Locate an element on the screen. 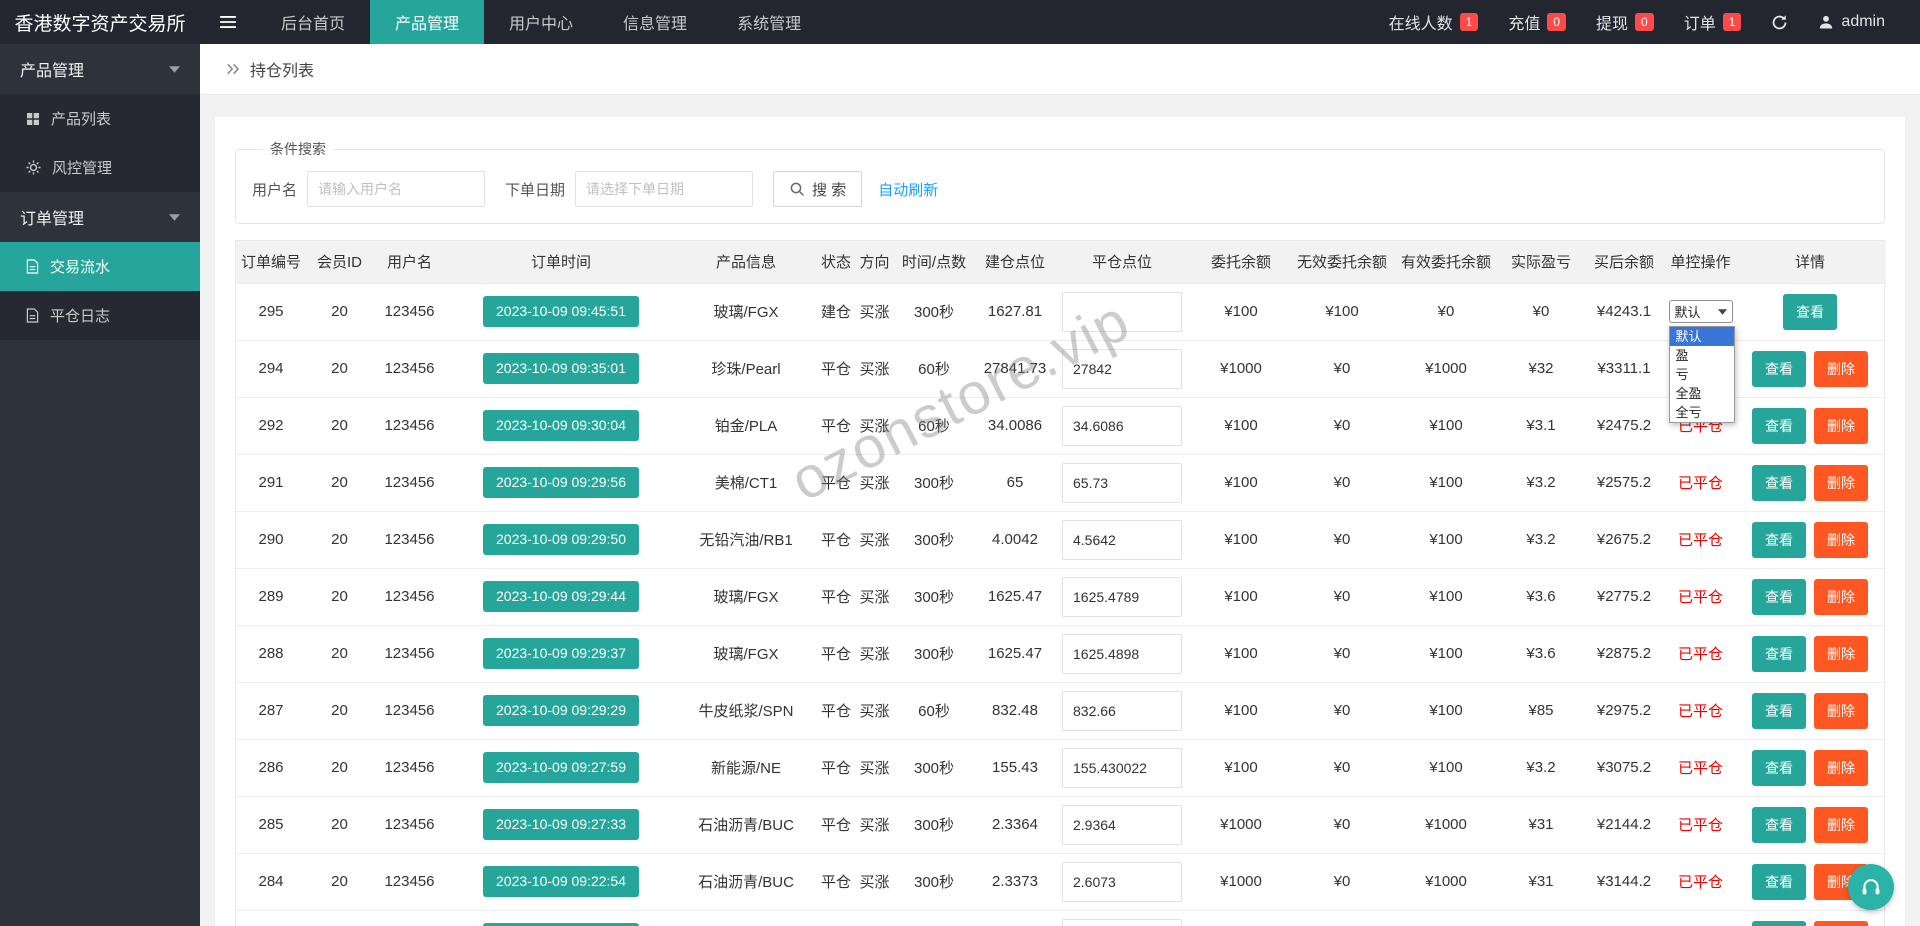  search-button: 搜 索 is located at coordinates (818, 189).